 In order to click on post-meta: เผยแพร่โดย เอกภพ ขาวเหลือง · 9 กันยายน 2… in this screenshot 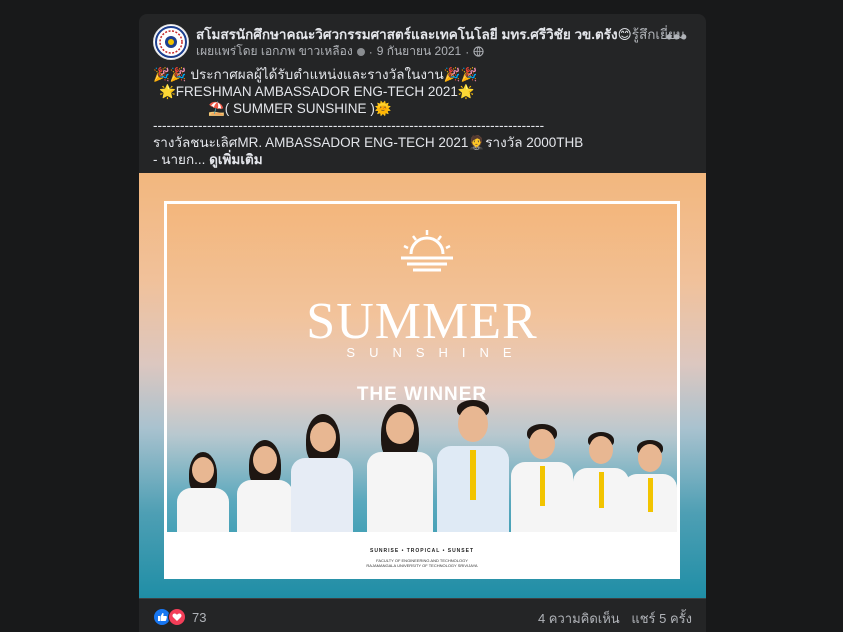, I will do `click(340, 51)`.